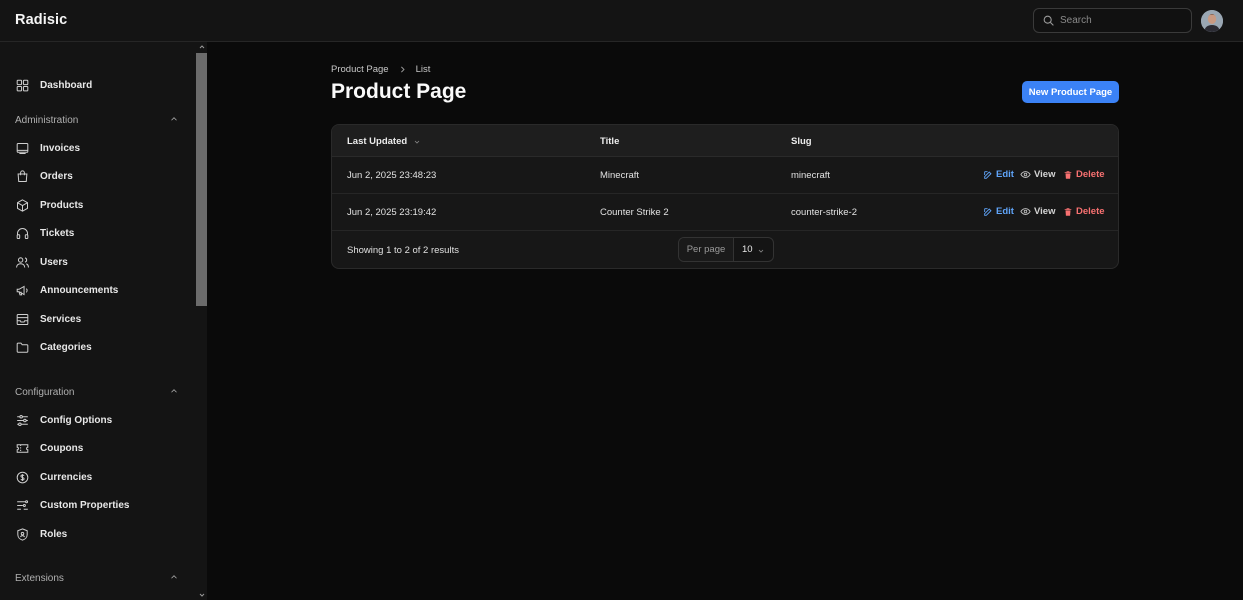 The image size is (1243, 600). What do you see at coordinates (22, 319) in the screenshot?
I see `archive-box-icon` at bounding box center [22, 319].